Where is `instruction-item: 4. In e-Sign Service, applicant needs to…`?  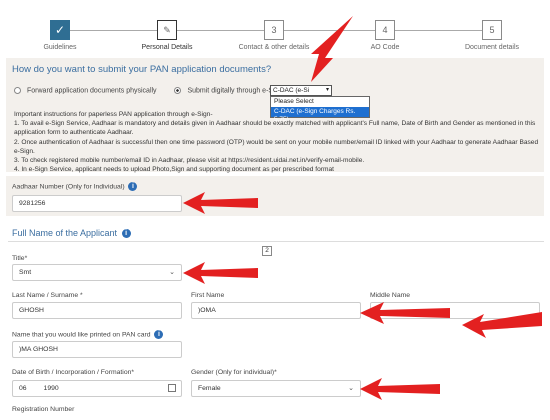
instruction-item: 4. In e-Sign Service, applicant needs to… is located at coordinates (174, 170).